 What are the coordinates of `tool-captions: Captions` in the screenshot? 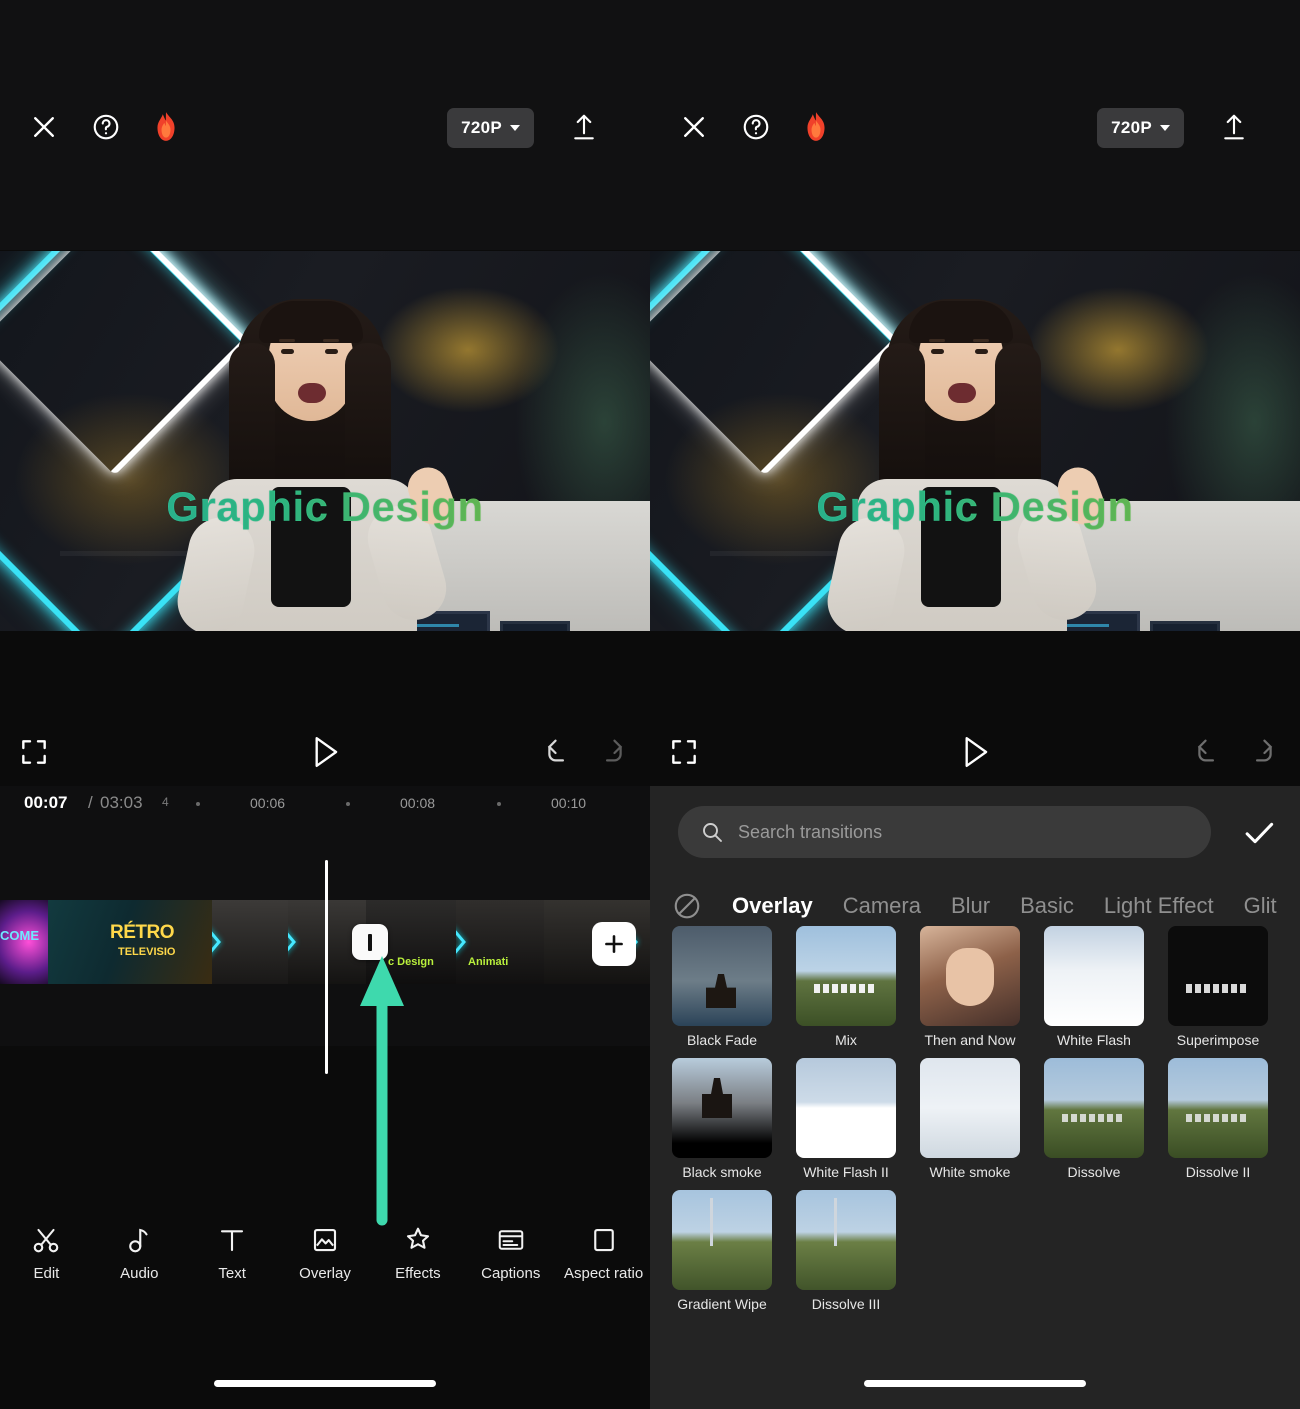 It's located at (510, 1250).